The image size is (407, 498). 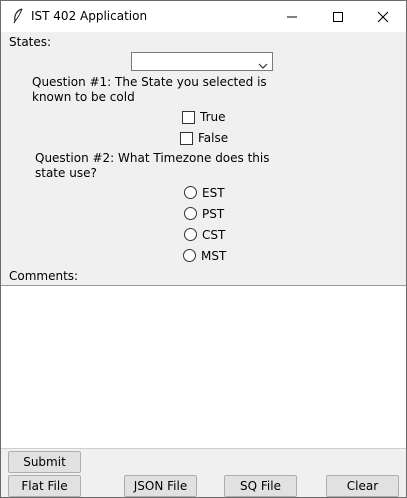 I want to click on radio-mst-circle, so click(x=189, y=255).